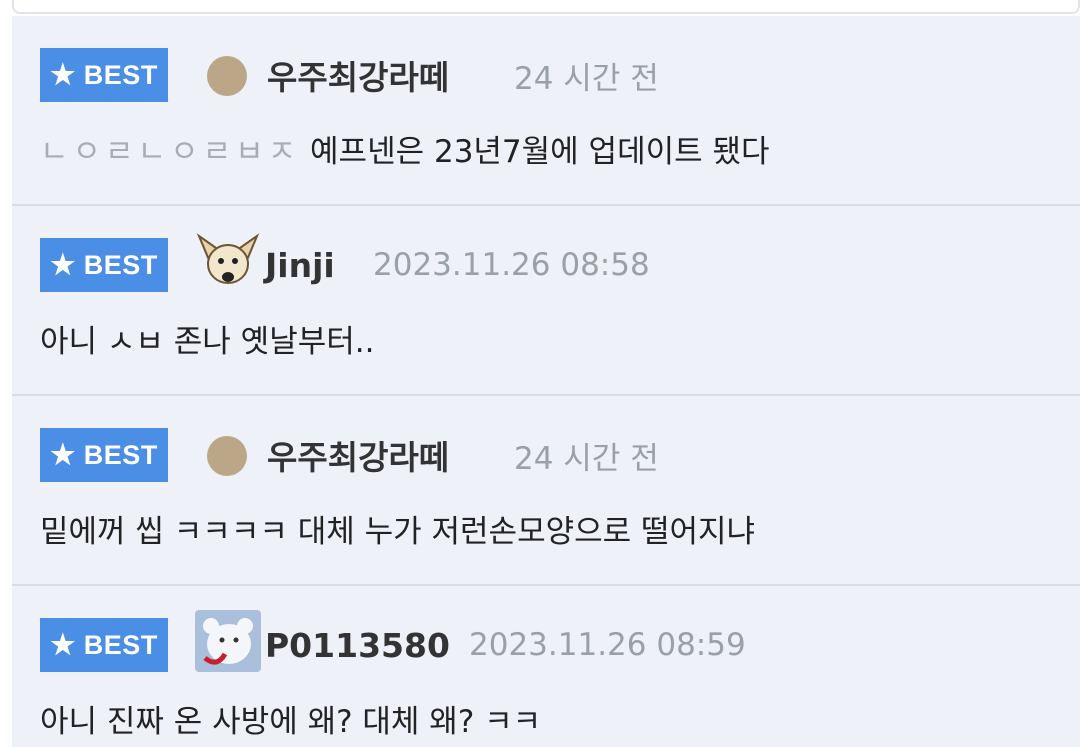  I want to click on username: P0113580, so click(357, 645).